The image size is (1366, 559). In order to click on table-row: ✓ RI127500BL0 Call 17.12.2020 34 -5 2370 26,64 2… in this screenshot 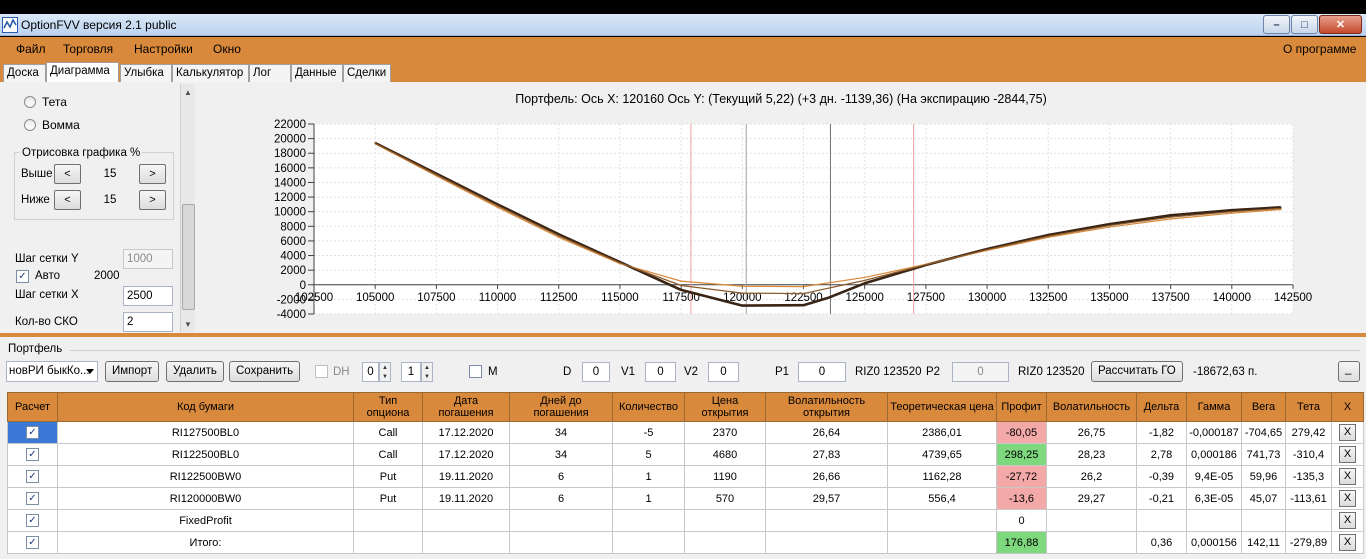, I will do `click(685, 432)`.